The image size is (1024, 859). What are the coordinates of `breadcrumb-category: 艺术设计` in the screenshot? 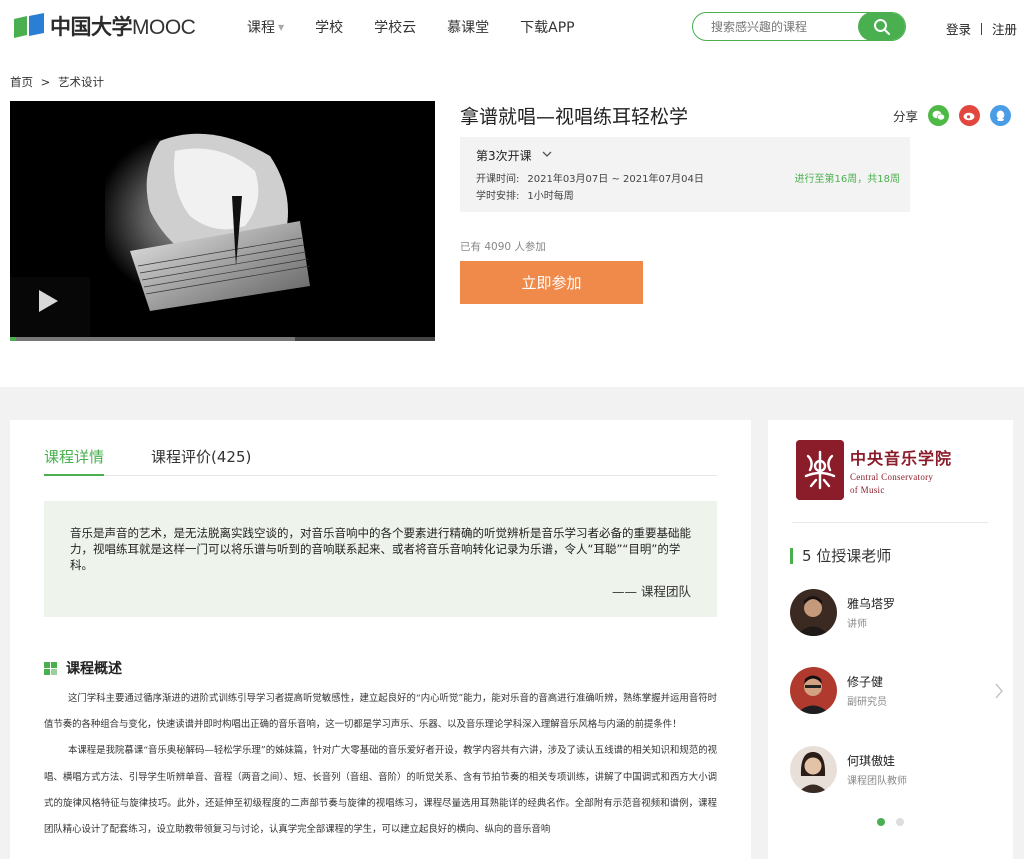 It's located at (81, 82).